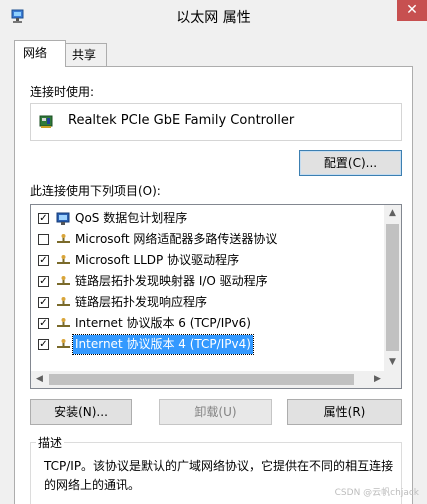  I want to click on connect-using-label: 连接时使用:, so click(62, 92).